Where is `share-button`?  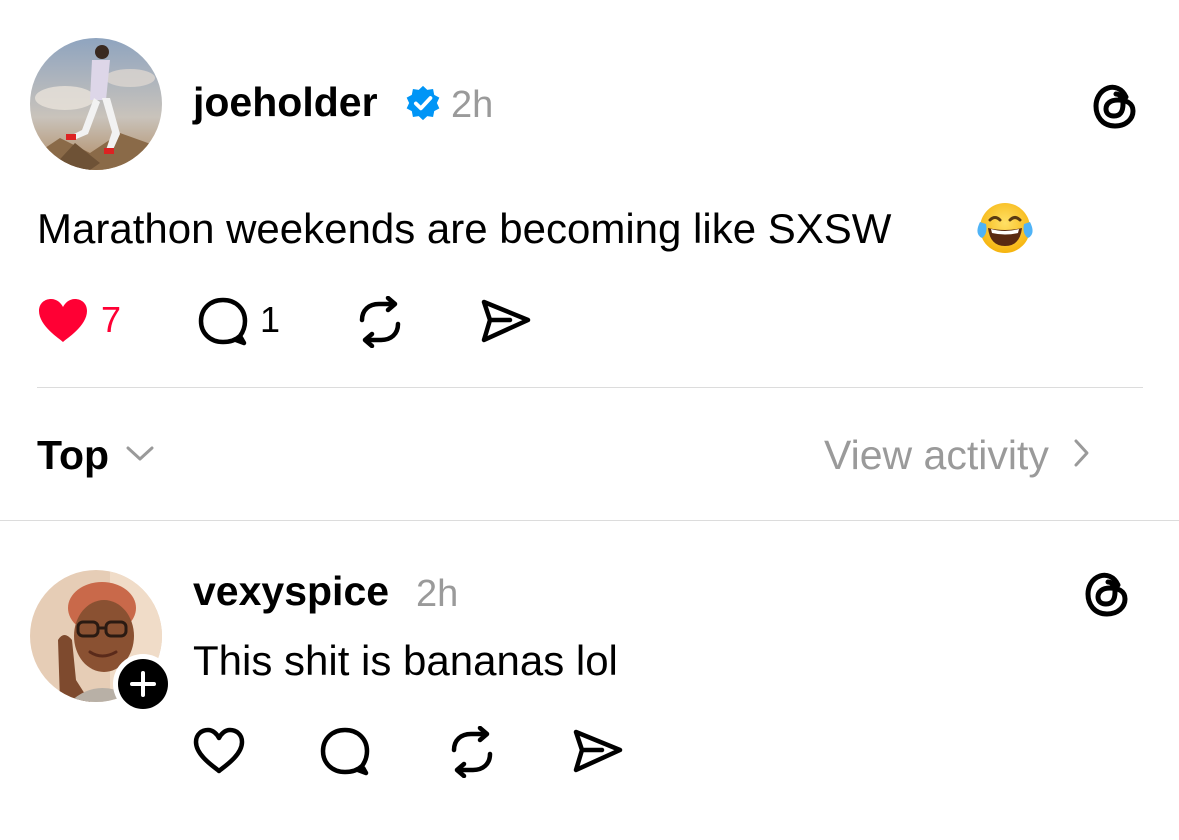 share-button is located at coordinates (506, 322).